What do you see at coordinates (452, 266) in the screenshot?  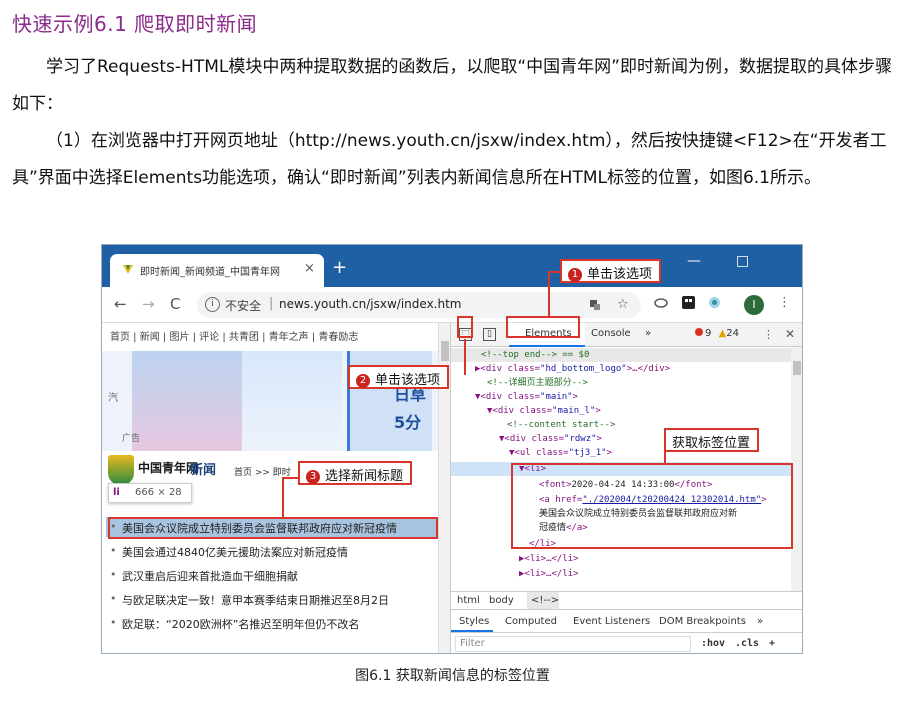 I see `browser-tabbar: 即时新闻_新闻频道_中国青年网 × + — □` at bounding box center [452, 266].